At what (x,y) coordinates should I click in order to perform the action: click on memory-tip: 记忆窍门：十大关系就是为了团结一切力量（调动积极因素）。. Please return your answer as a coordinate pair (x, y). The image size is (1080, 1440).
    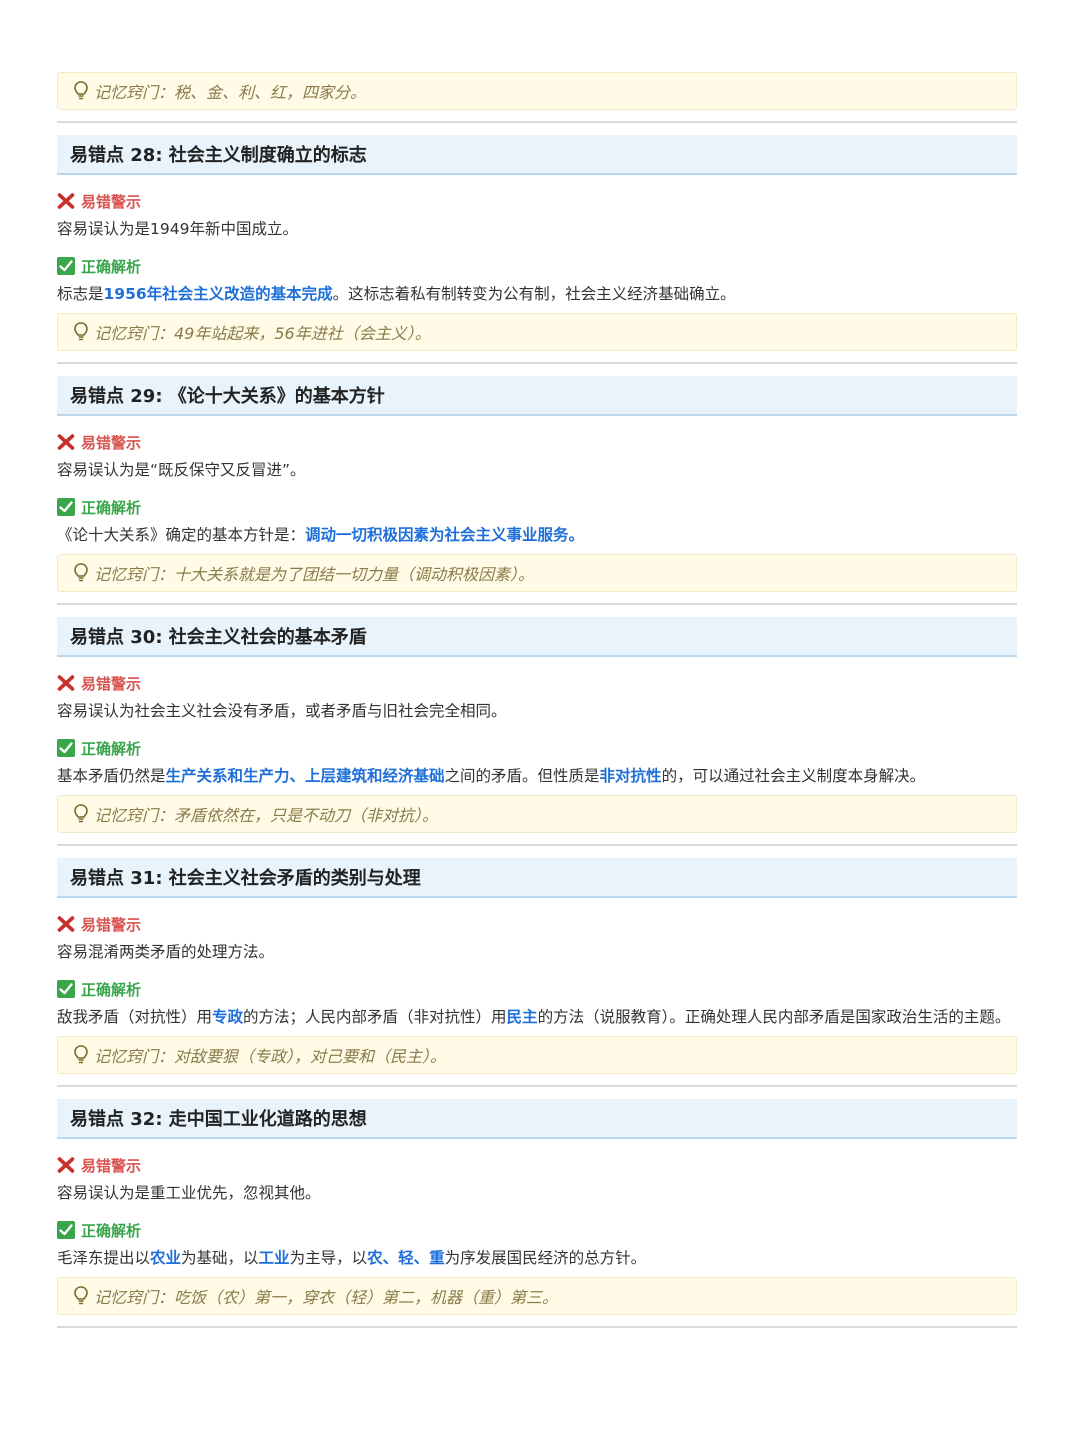
    Looking at the image, I should click on (537, 573).